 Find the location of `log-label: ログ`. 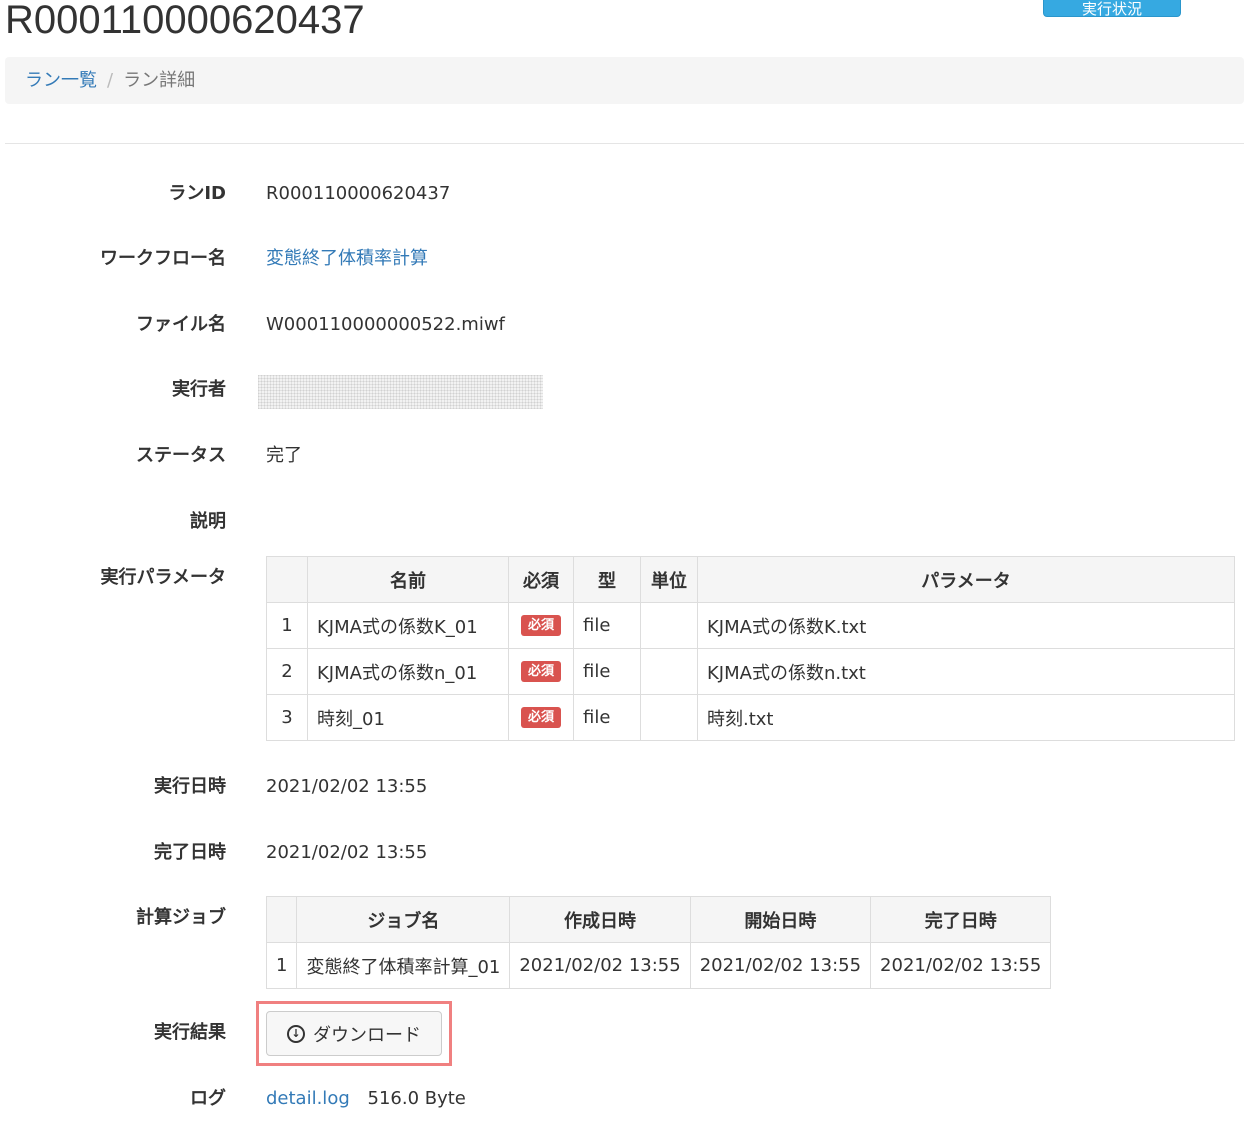

log-label: ログ is located at coordinates (208, 1098).